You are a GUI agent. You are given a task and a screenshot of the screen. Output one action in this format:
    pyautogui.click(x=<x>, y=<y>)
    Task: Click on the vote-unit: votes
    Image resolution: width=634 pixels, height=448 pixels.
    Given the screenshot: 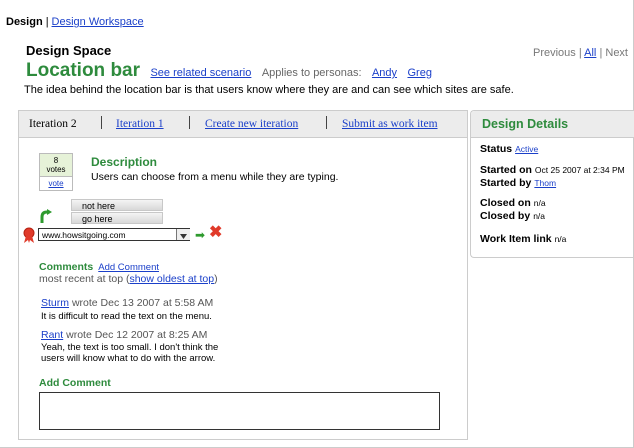 What is the action you would take?
    pyautogui.click(x=56, y=169)
    